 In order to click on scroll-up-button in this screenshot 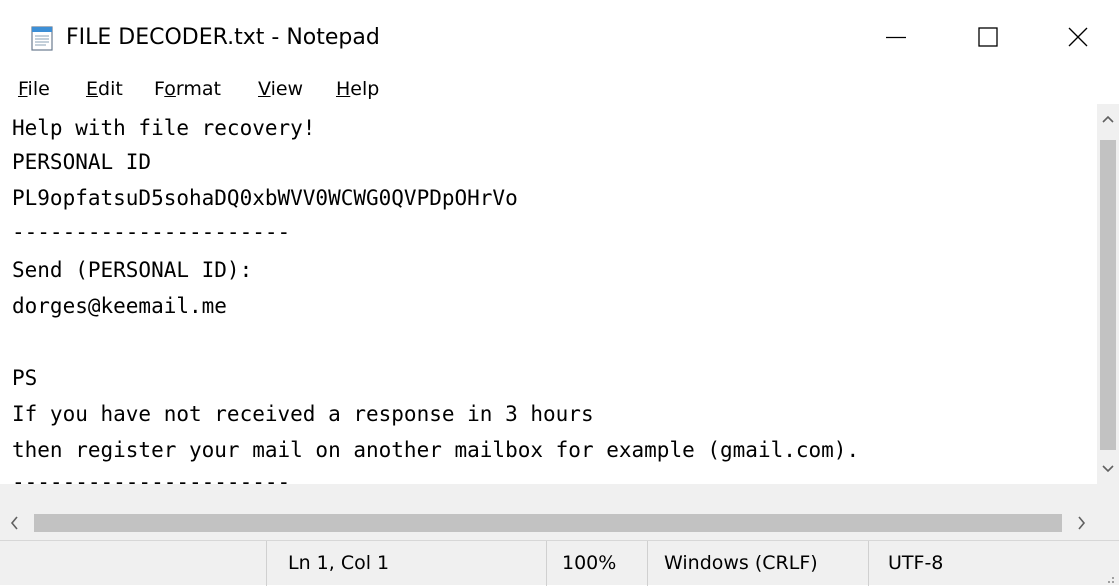, I will do `click(1108, 119)`.